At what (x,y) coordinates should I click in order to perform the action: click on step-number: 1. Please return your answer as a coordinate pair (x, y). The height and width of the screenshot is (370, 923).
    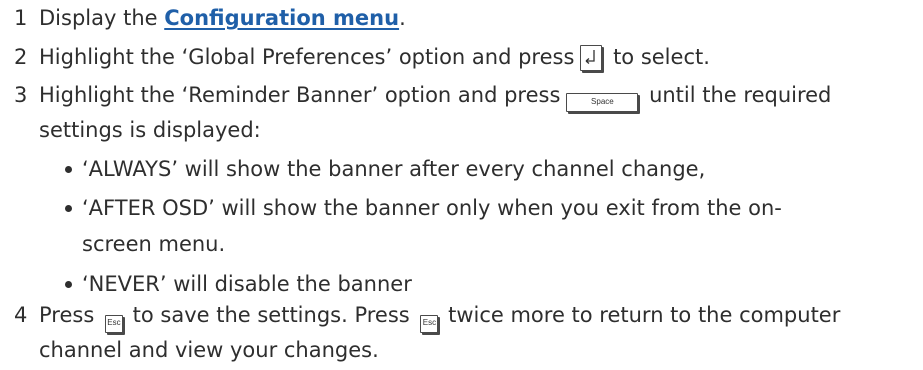
    Looking at the image, I should click on (21, 18).